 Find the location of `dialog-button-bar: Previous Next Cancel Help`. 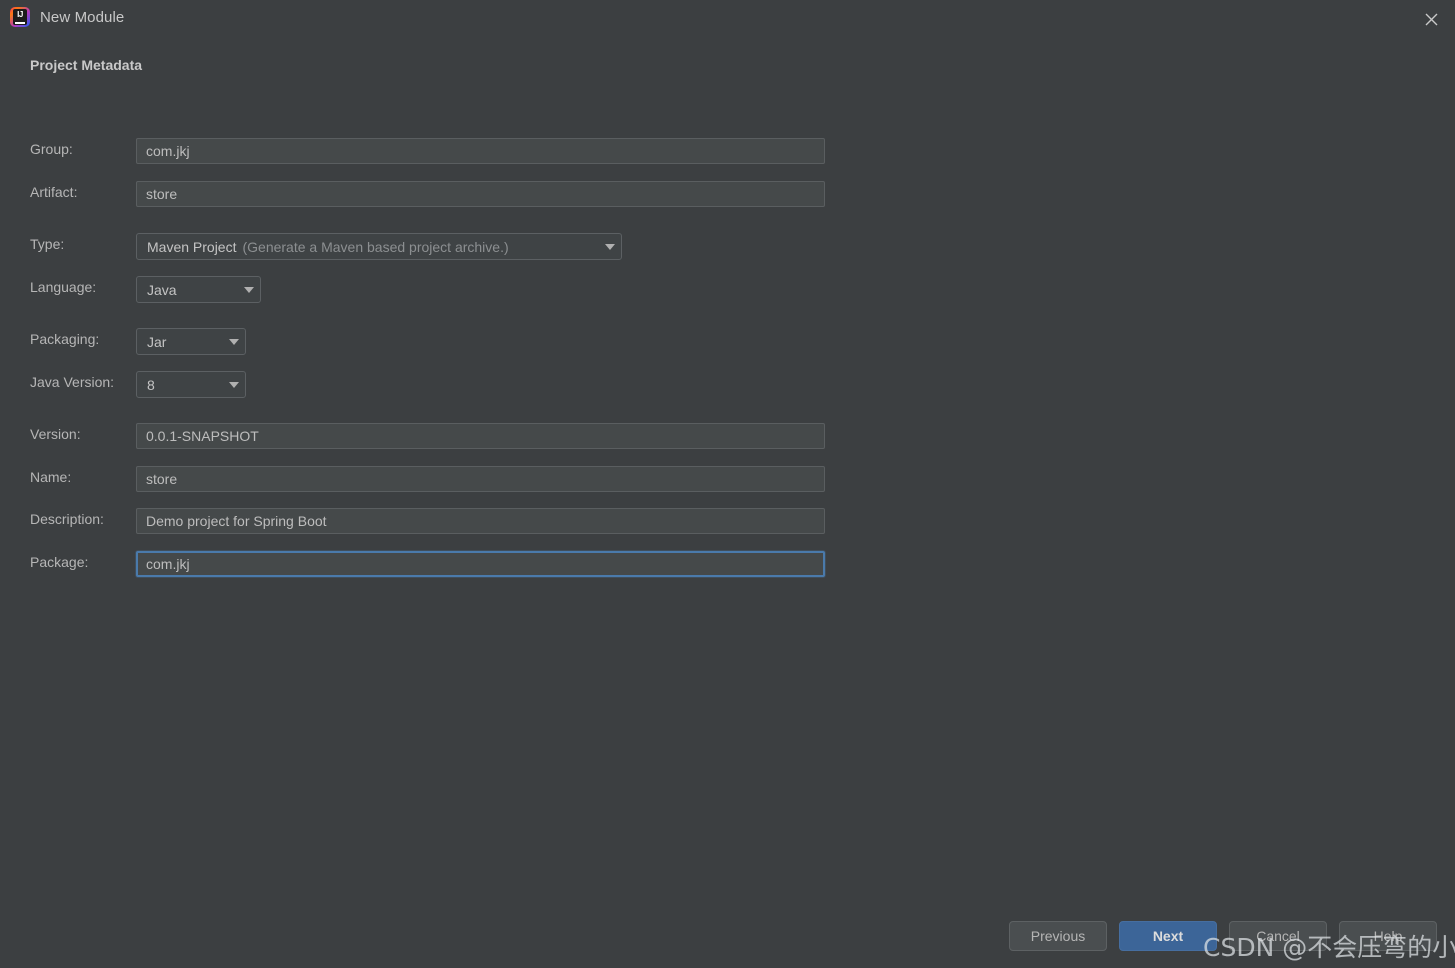

dialog-button-bar: Previous Next Cancel Help is located at coordinates (1223, 936).